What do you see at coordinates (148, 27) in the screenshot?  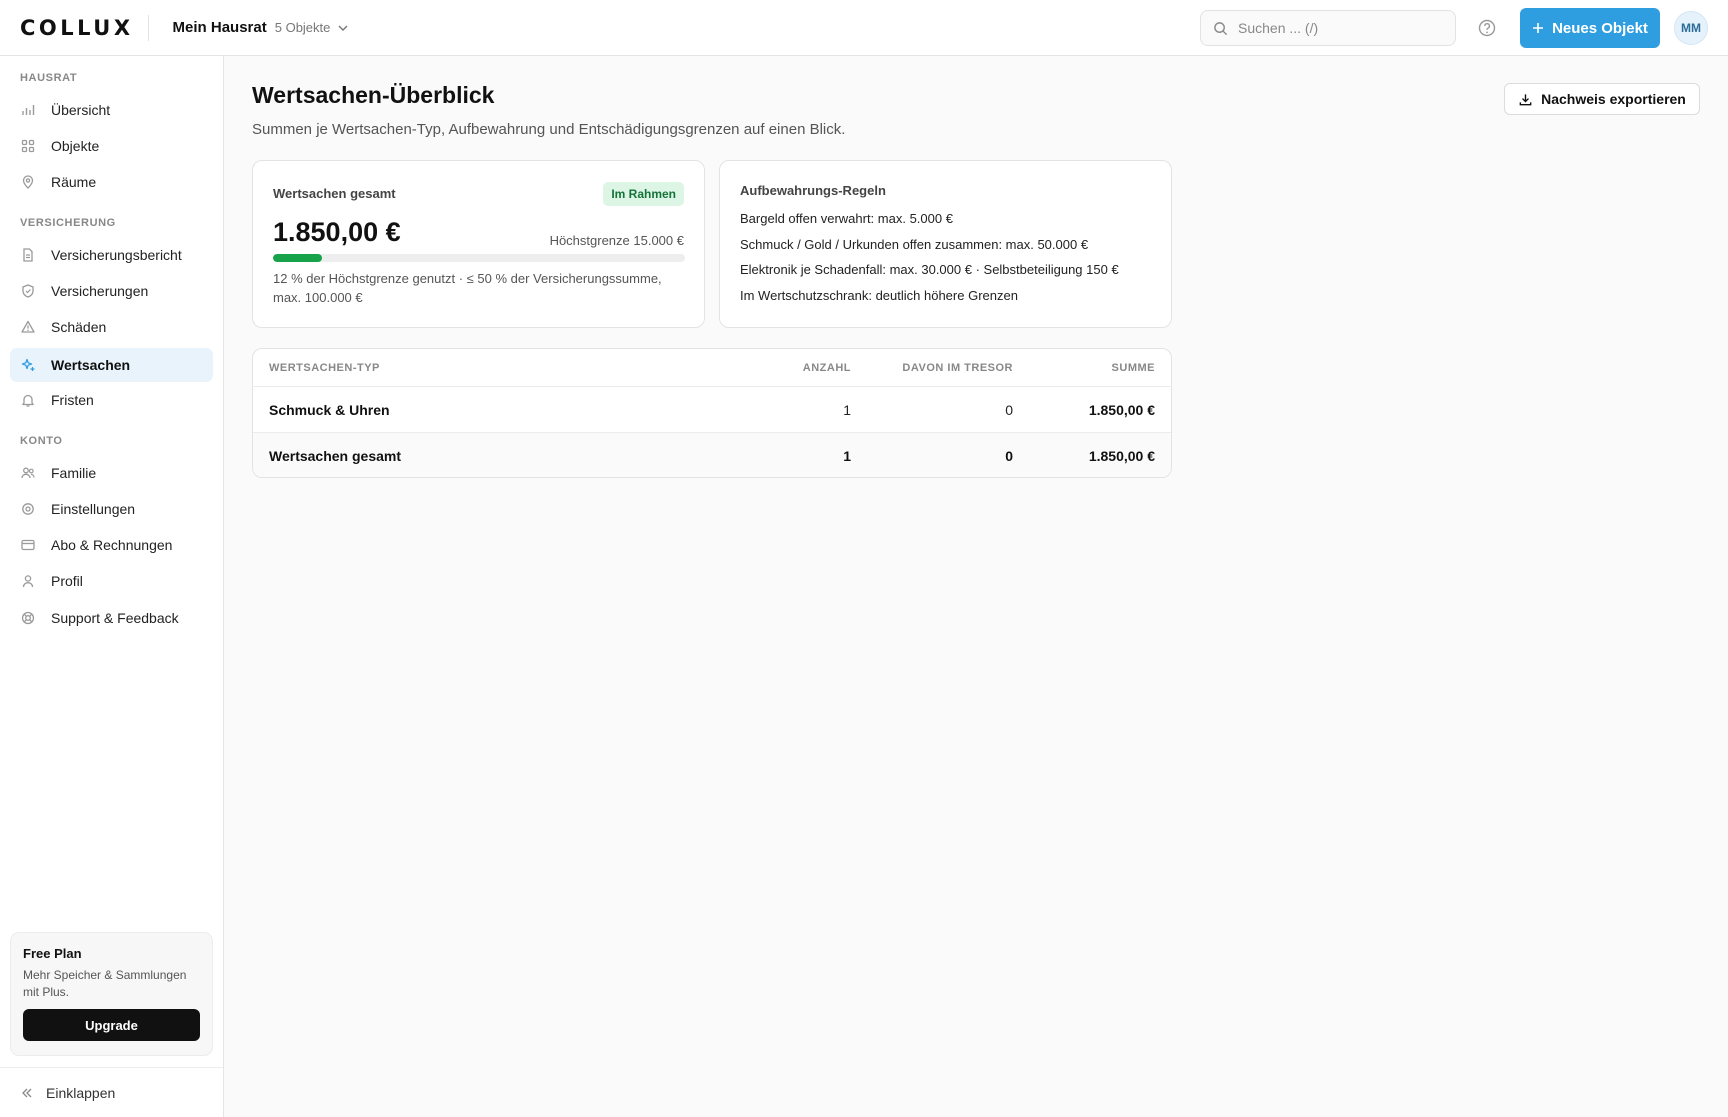 I see `header-divider` at bounding box center [148, 27].